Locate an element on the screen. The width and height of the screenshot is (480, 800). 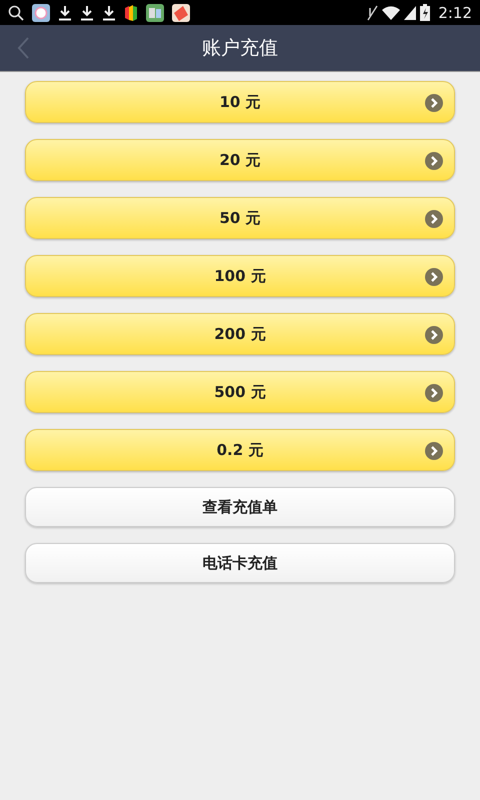
amount-button: 20 元 is located at coordinates (240, 160).